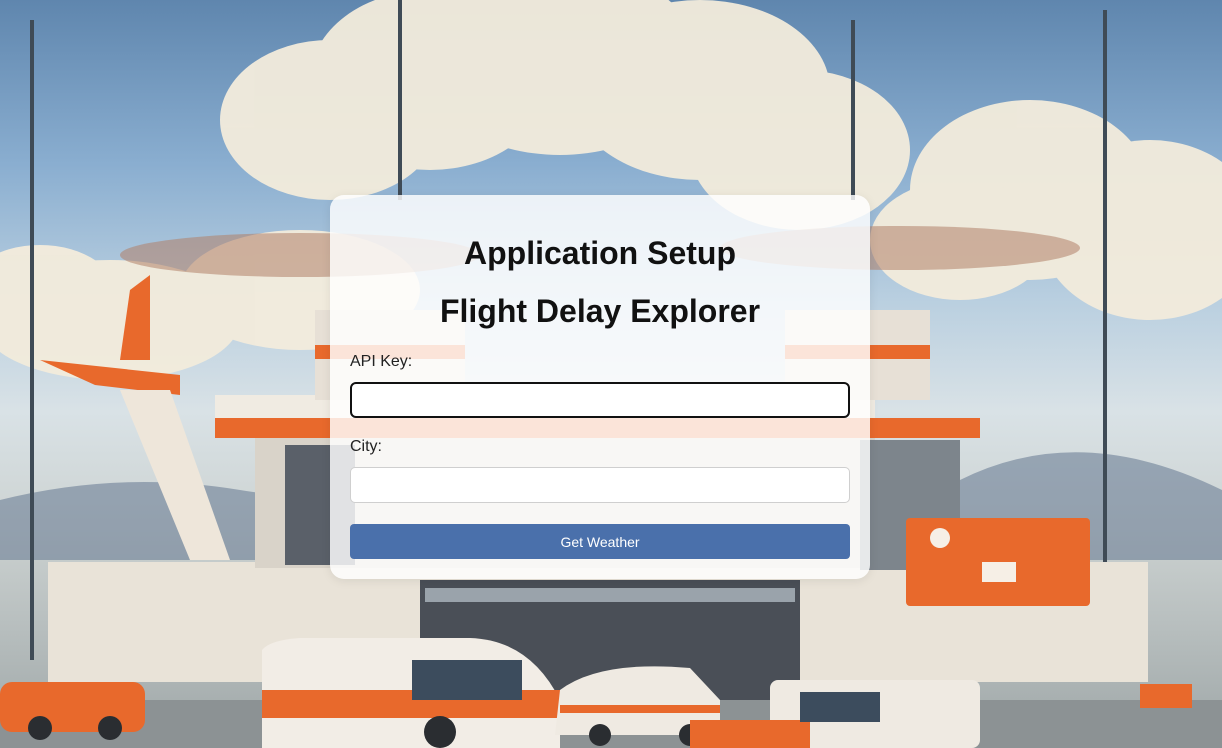 The height and width of the screenshot is (748, 1222). I want to click on api-key-input, so click(600, 400).